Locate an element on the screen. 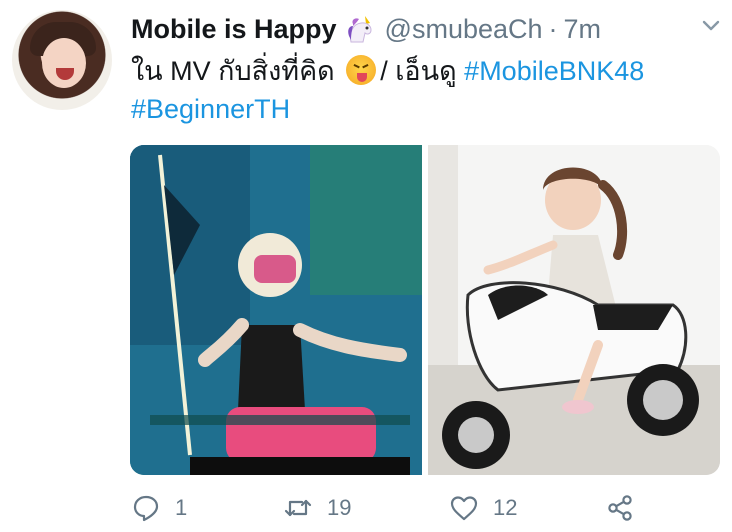 The image size is (732, 532). unicorn-icon is located at coordinates (360, 29).